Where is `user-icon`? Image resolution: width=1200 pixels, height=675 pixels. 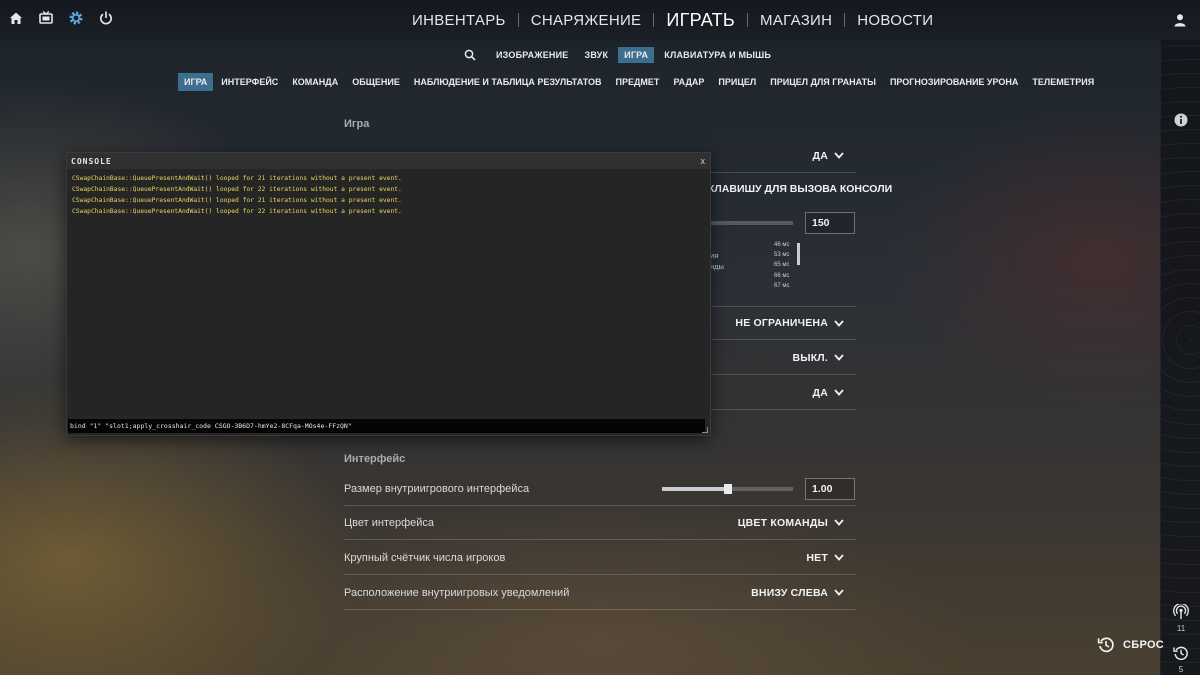
user-icon is located at coordinates (1180, 20).